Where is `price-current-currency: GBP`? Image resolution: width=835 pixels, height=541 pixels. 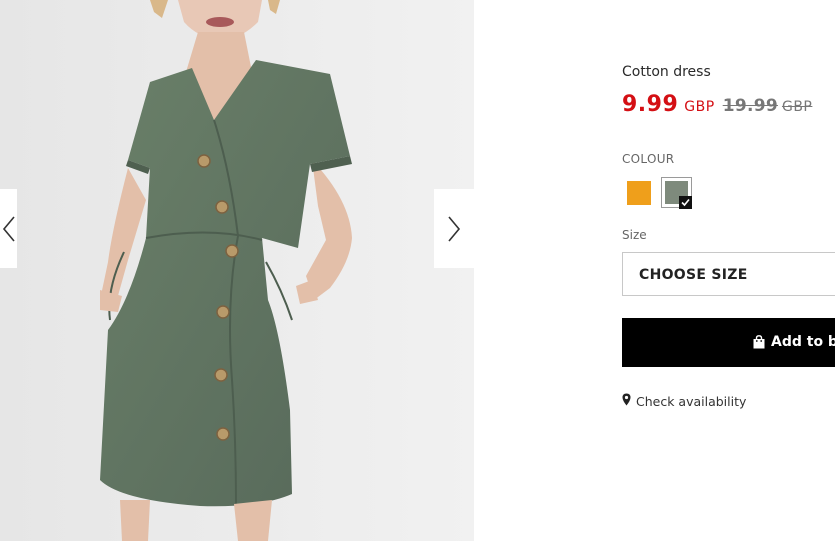 price-current-currency: GBP is located at coordinates (699, 107).